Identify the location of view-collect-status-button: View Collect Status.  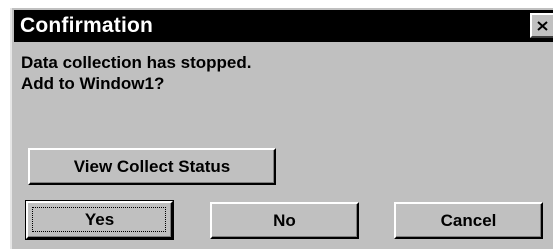
(152, 166).